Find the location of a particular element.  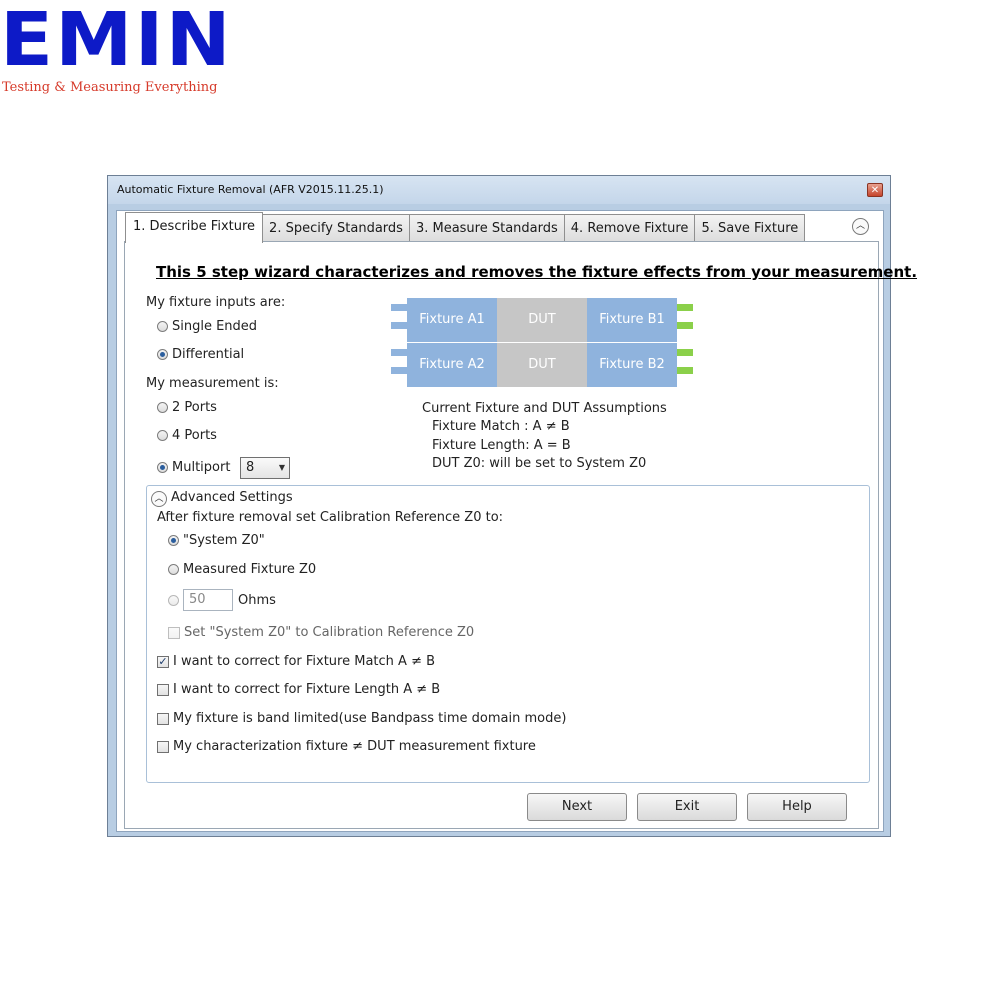

measured-z0-radio is located at coordinates (173, 569).